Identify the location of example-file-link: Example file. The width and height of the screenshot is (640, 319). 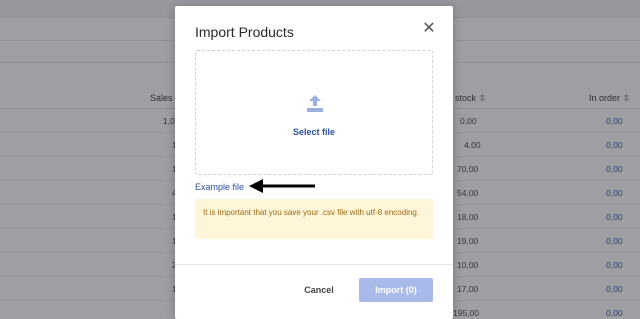
(219, 187).